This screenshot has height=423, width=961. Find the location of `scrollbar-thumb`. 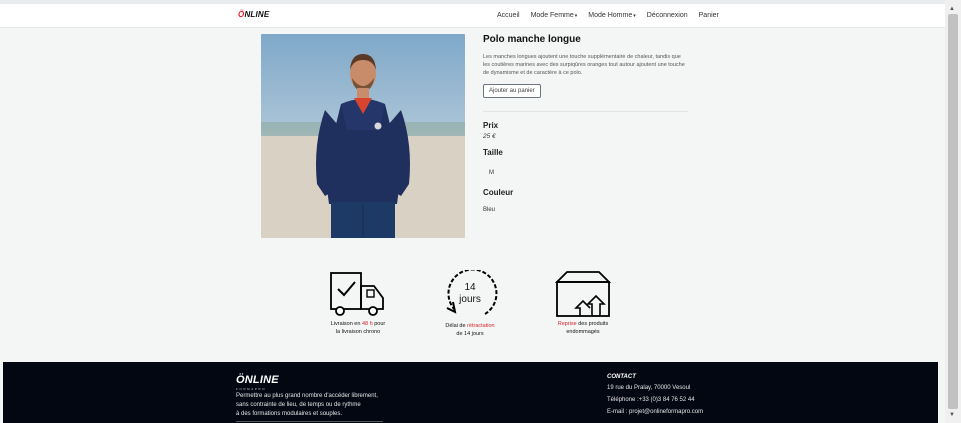

scrollbar-thumb is located at coordinates (953, 211).